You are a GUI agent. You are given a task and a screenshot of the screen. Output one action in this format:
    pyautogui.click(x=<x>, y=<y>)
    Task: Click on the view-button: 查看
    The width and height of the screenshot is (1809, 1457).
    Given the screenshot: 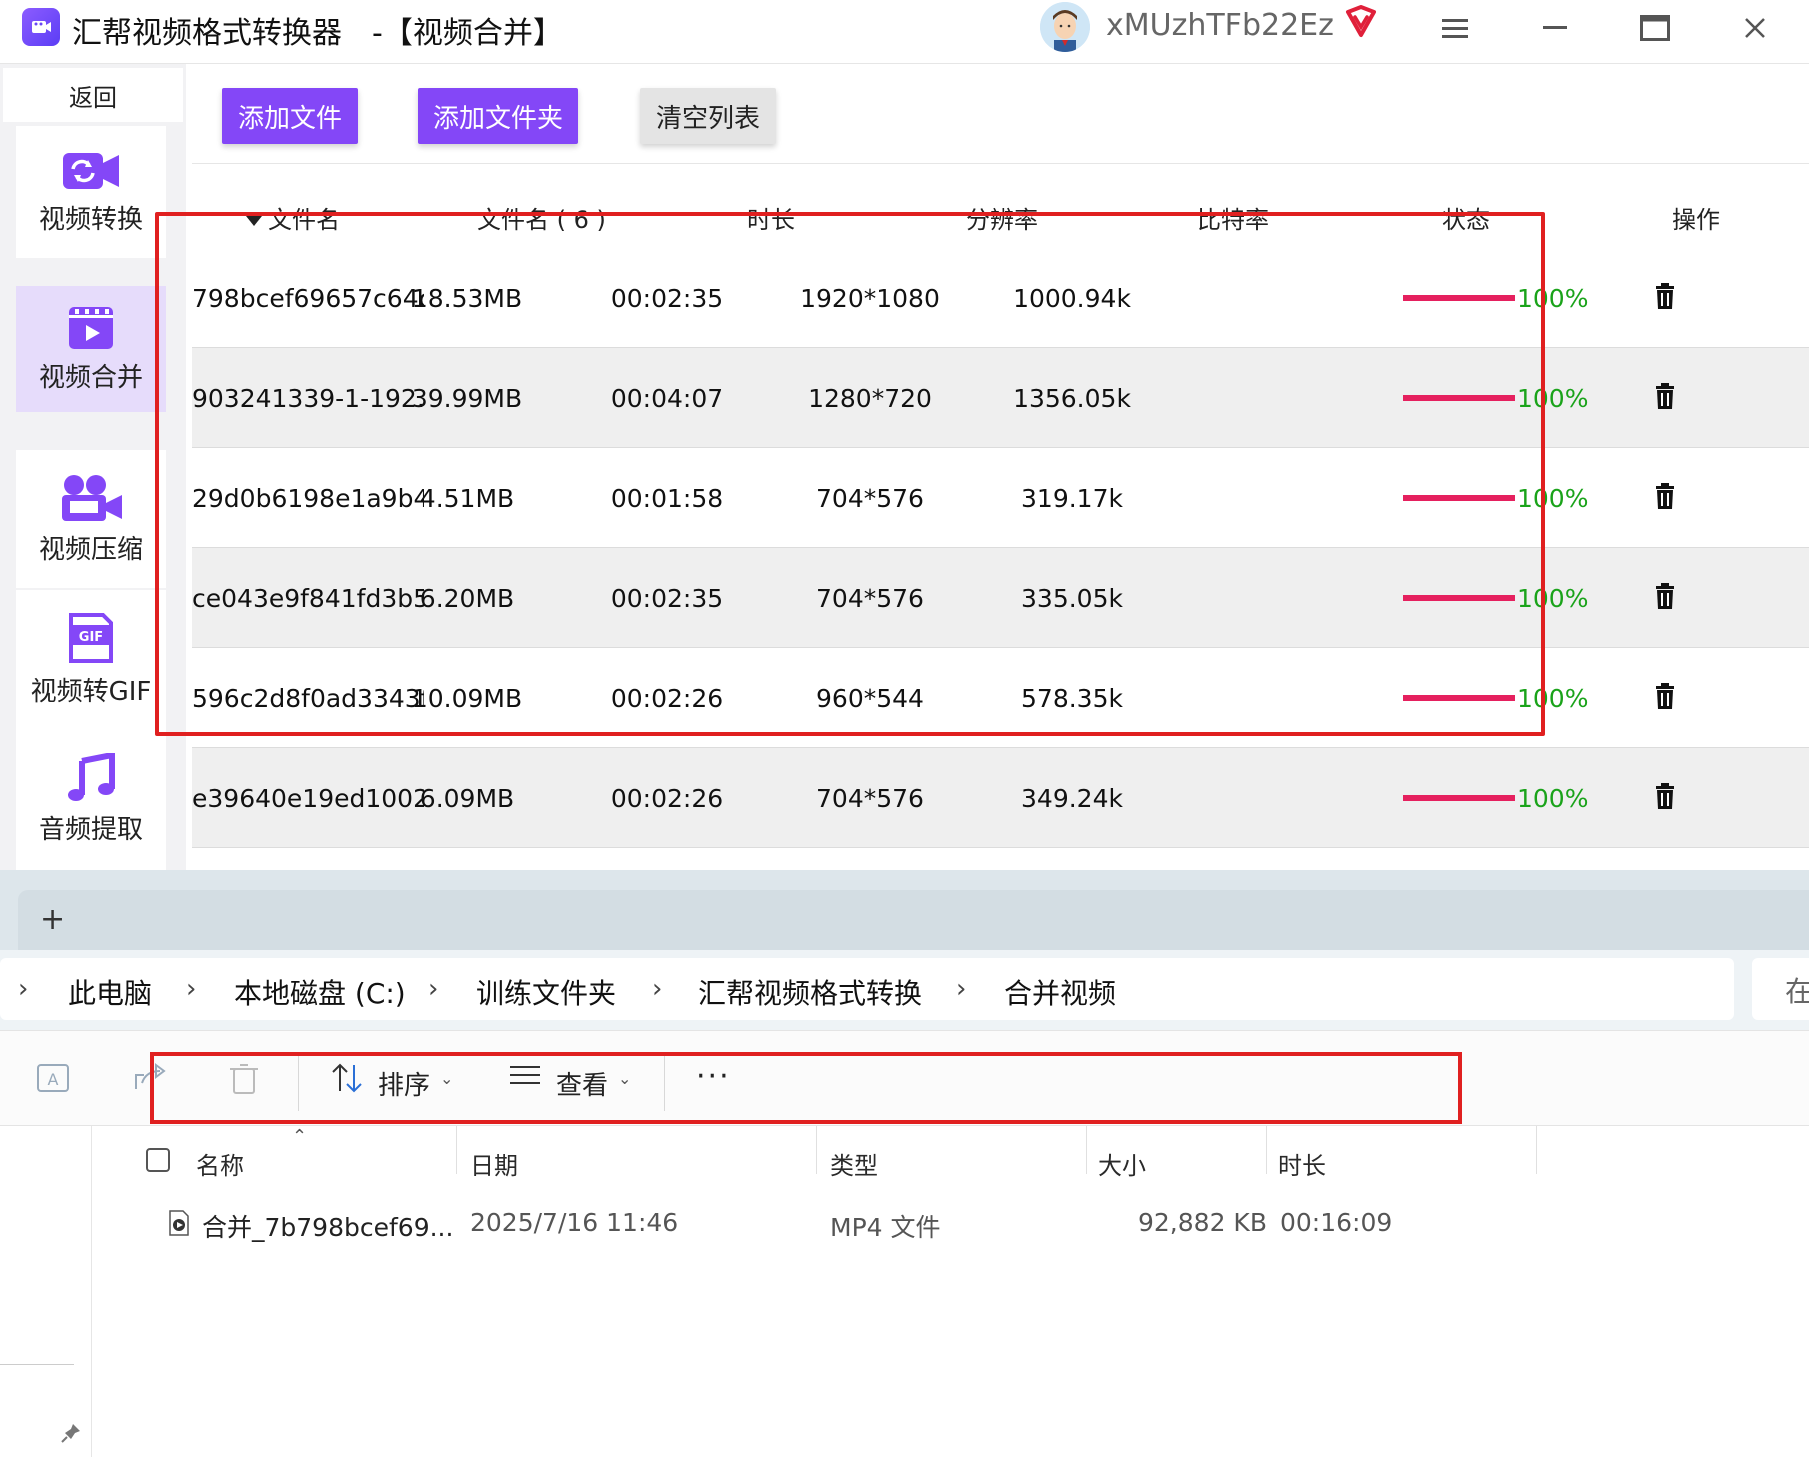 What is the action you would take?
    pyautogui.click(x=582, y=1083)
    